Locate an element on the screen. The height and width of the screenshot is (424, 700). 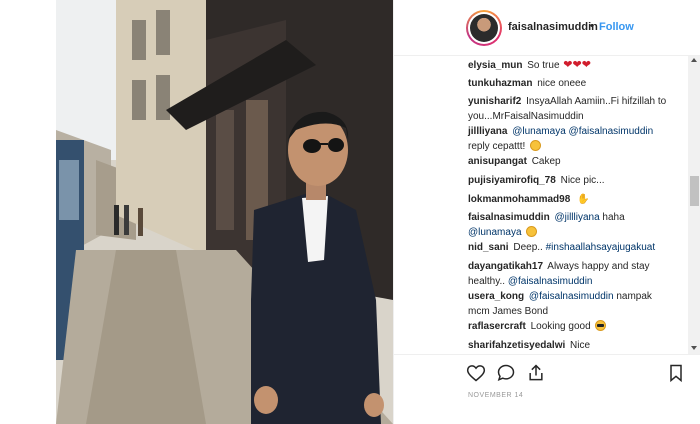
comment-item: nid_sani Deep.. #inshaallahsayajugakuat is located at coordinates (572, 247).